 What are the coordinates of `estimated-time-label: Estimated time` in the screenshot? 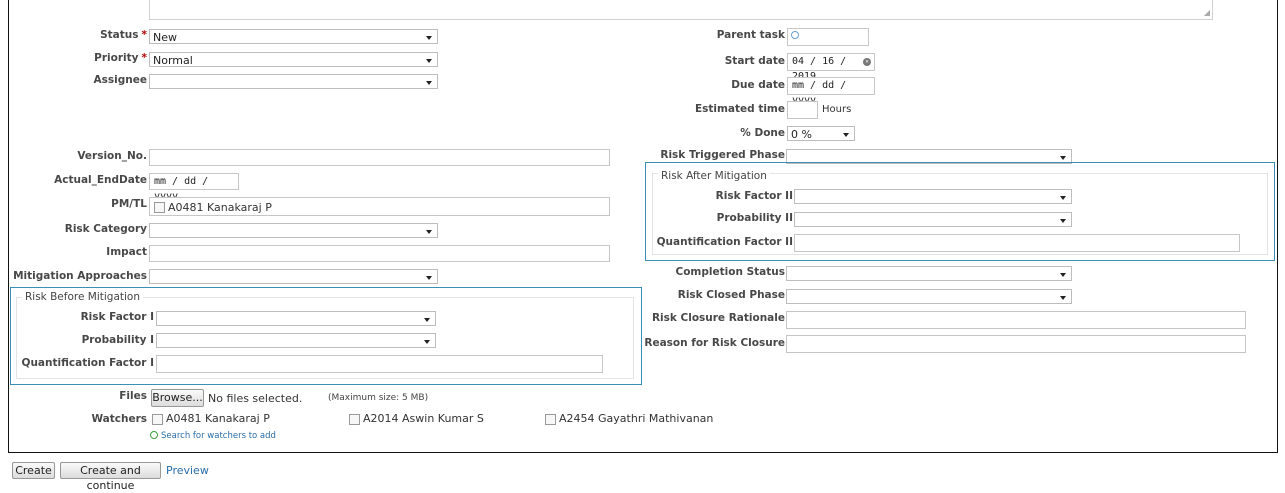 It's located at (739, 109).